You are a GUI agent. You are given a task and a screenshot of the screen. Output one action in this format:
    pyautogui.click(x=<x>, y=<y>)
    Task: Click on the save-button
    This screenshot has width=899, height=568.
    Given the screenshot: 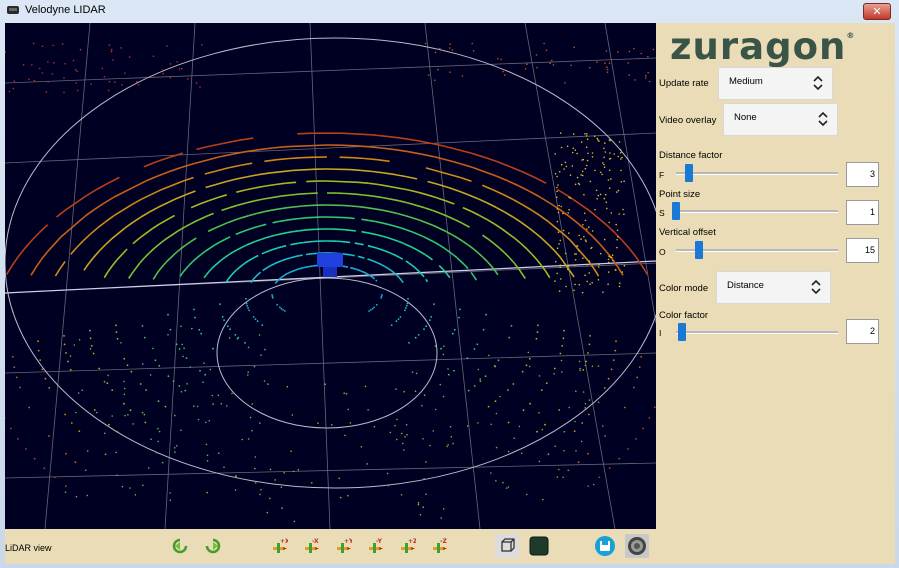 What is the action you would take?
    pyautogui.click(x=605, y=546)
    